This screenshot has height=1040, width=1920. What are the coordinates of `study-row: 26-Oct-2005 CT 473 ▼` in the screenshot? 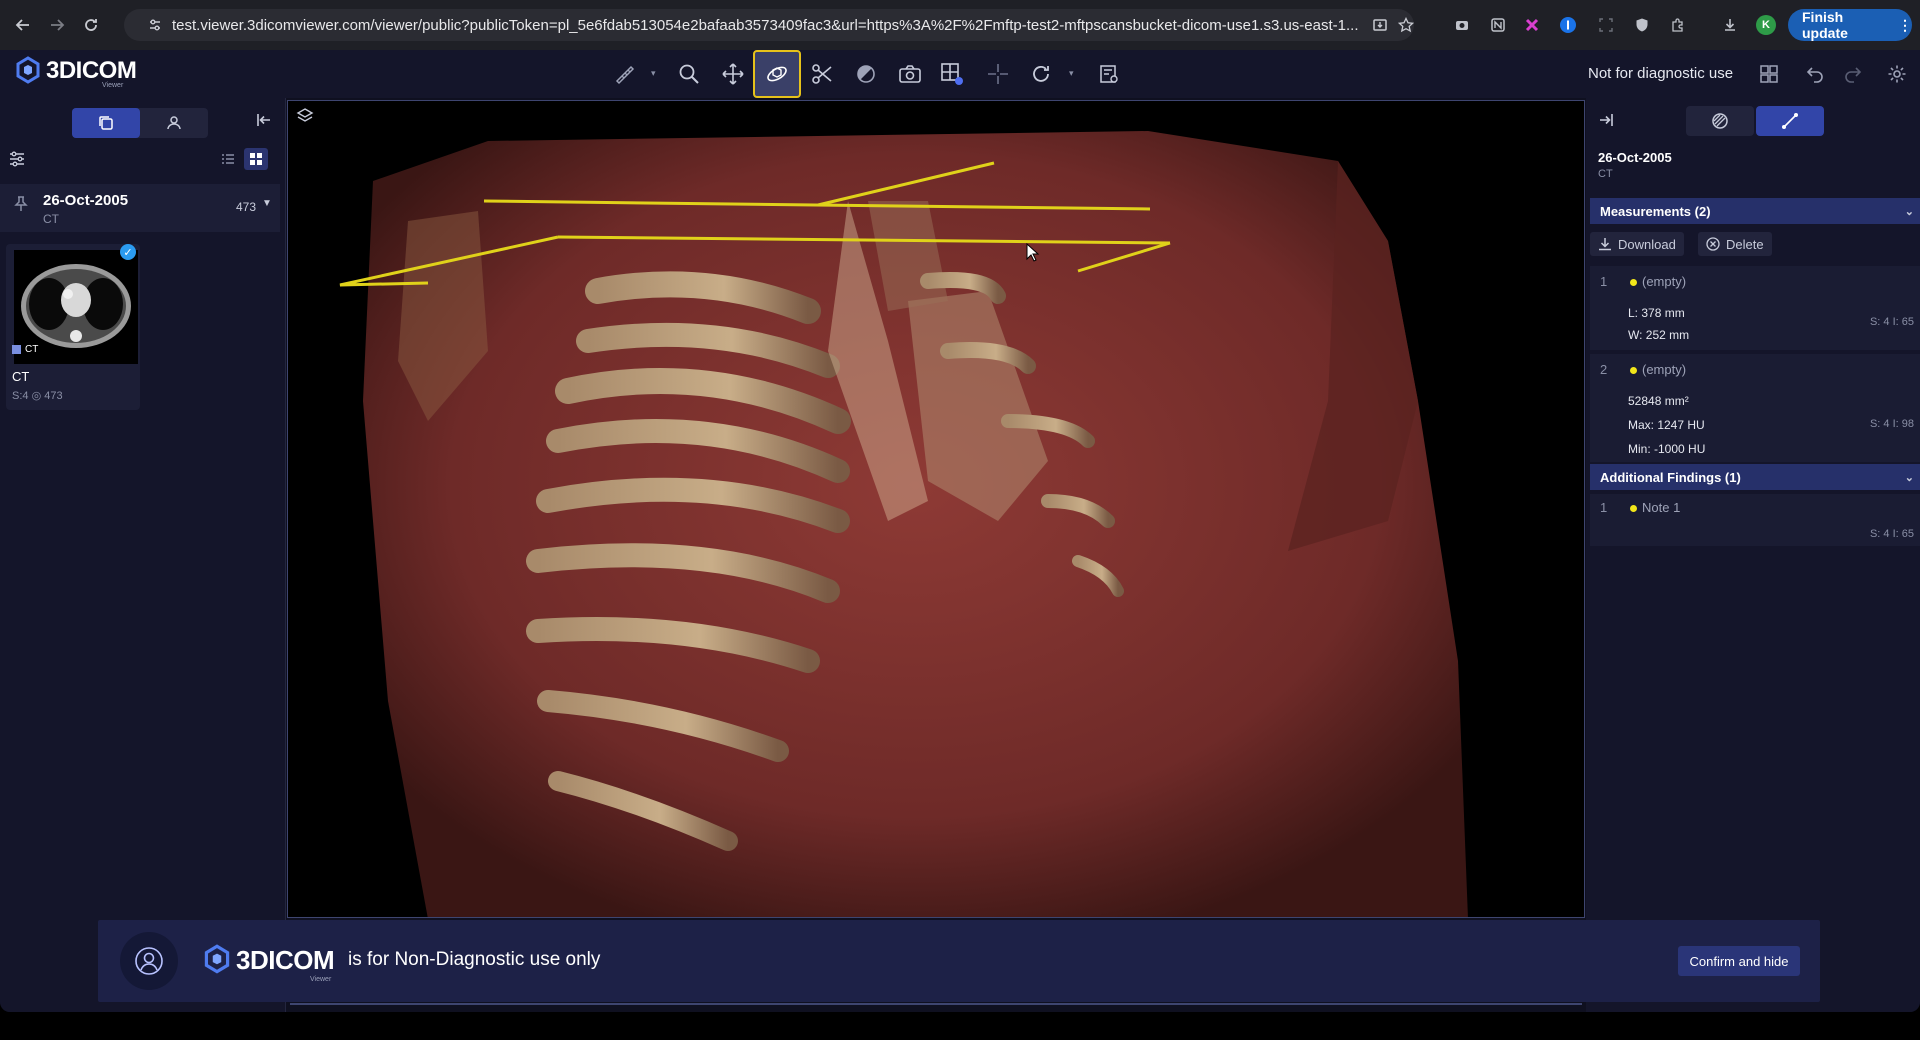 It's located at (140, 208).